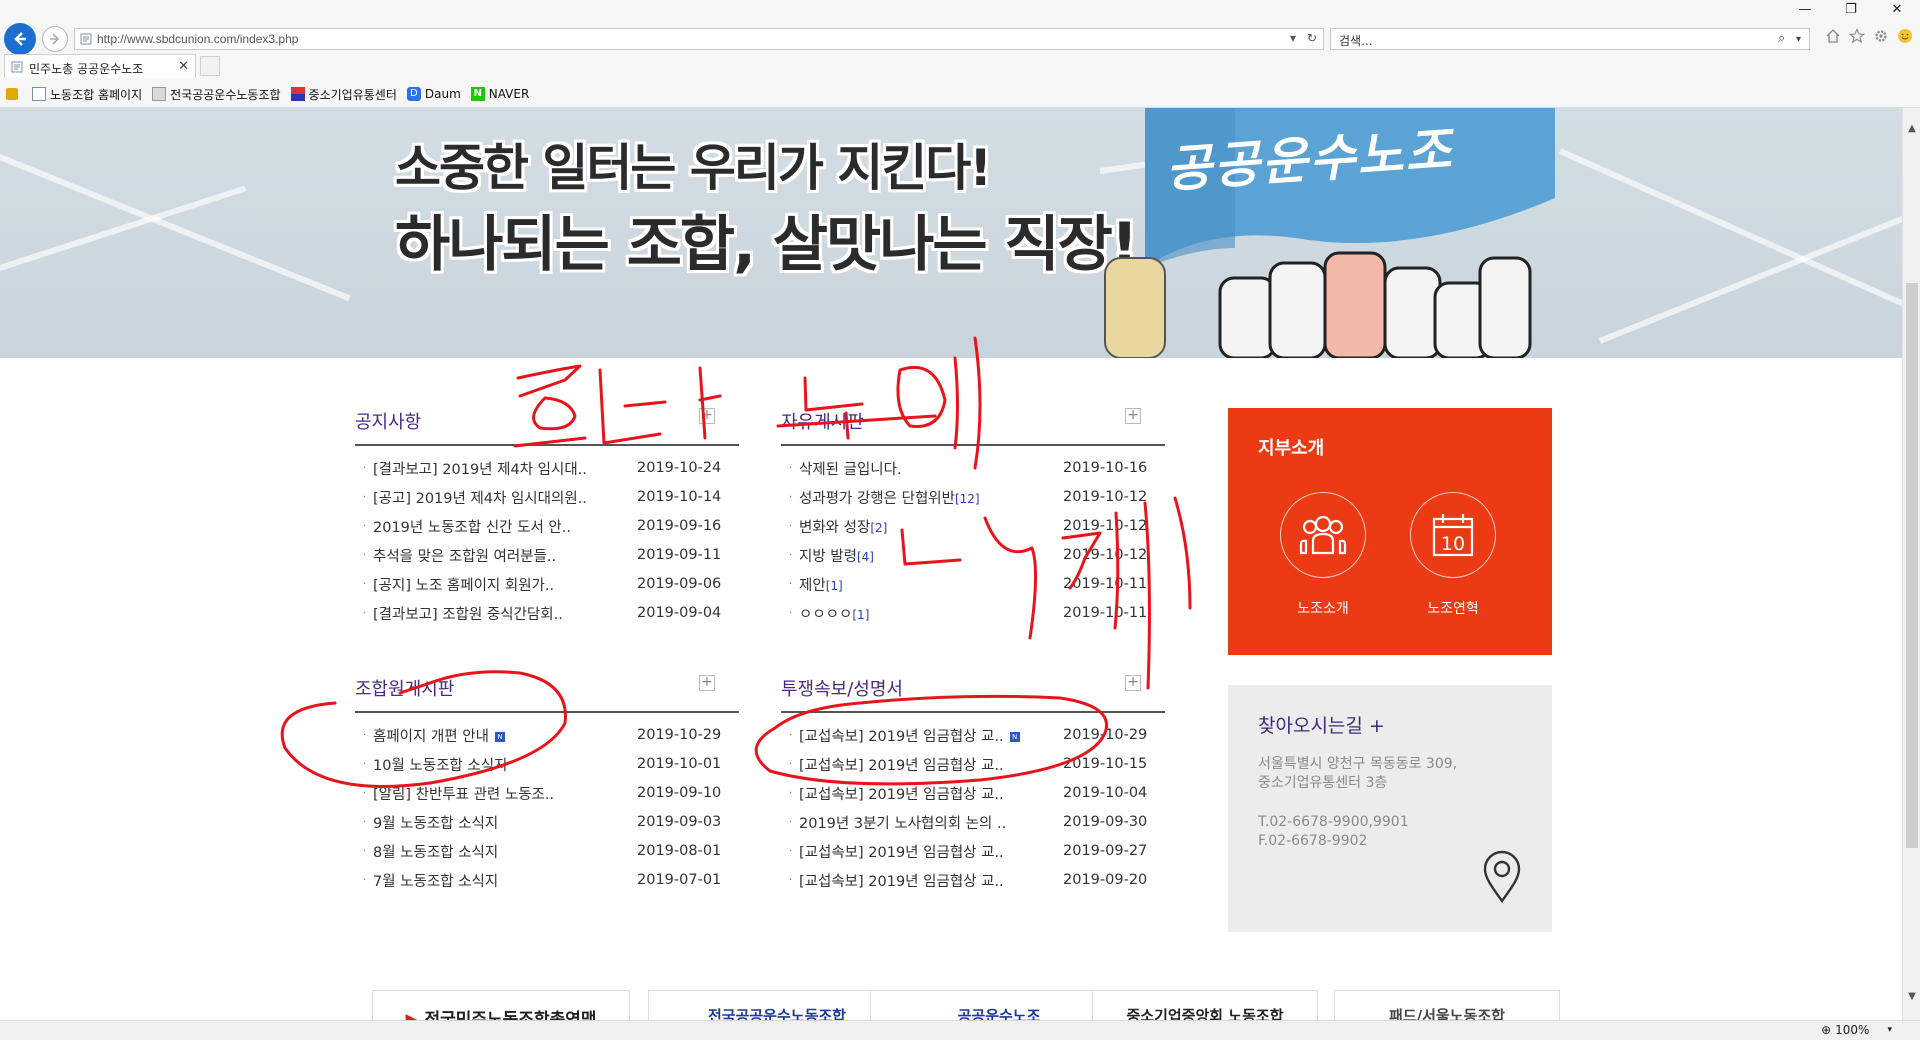 This screenshot has width=1920, height=1040. What do you see at coordinates (436, 853) in the screenshot?
I see `post-title-text: 8월 노동조합 소식지` at bounding box center [436, 853].